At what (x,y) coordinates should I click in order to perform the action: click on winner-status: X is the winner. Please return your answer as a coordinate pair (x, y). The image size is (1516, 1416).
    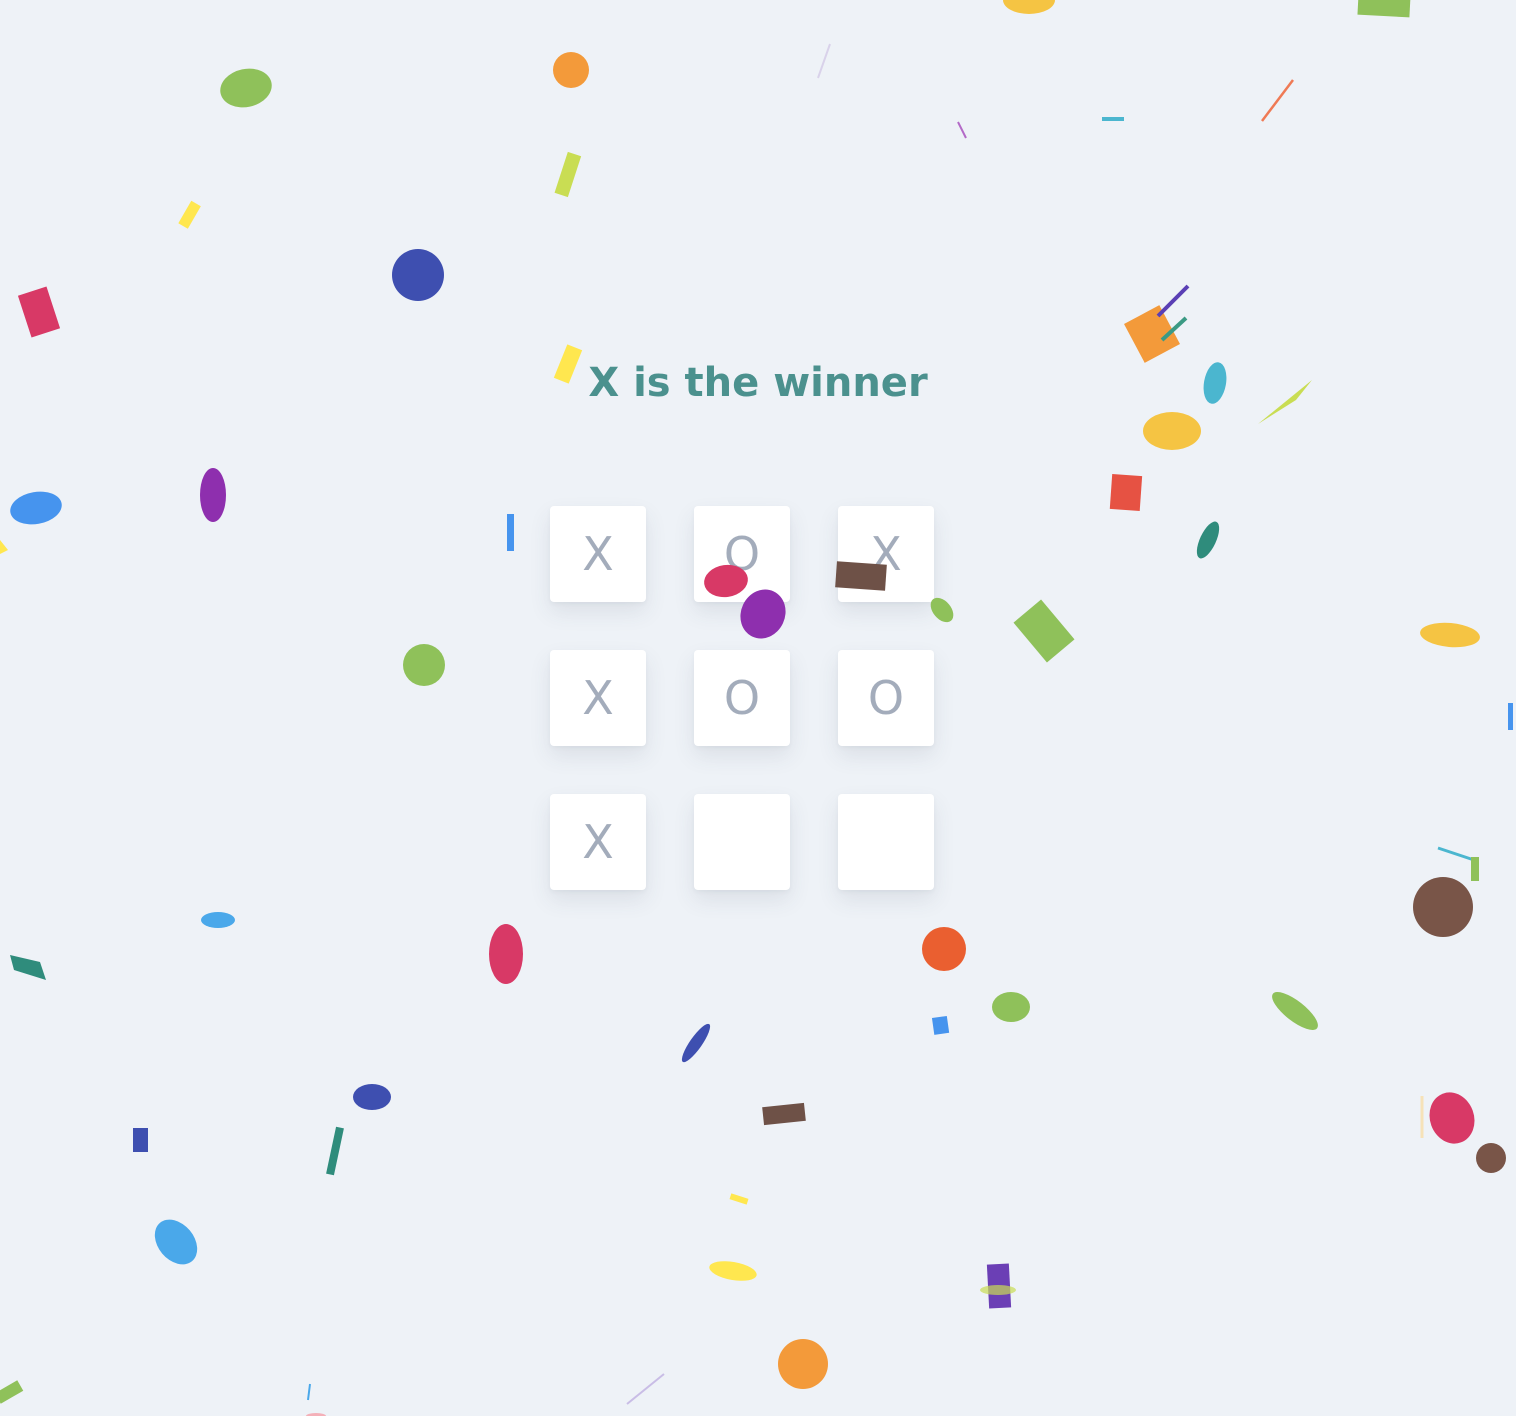
    Looking at the image, I should click on (758, 383).